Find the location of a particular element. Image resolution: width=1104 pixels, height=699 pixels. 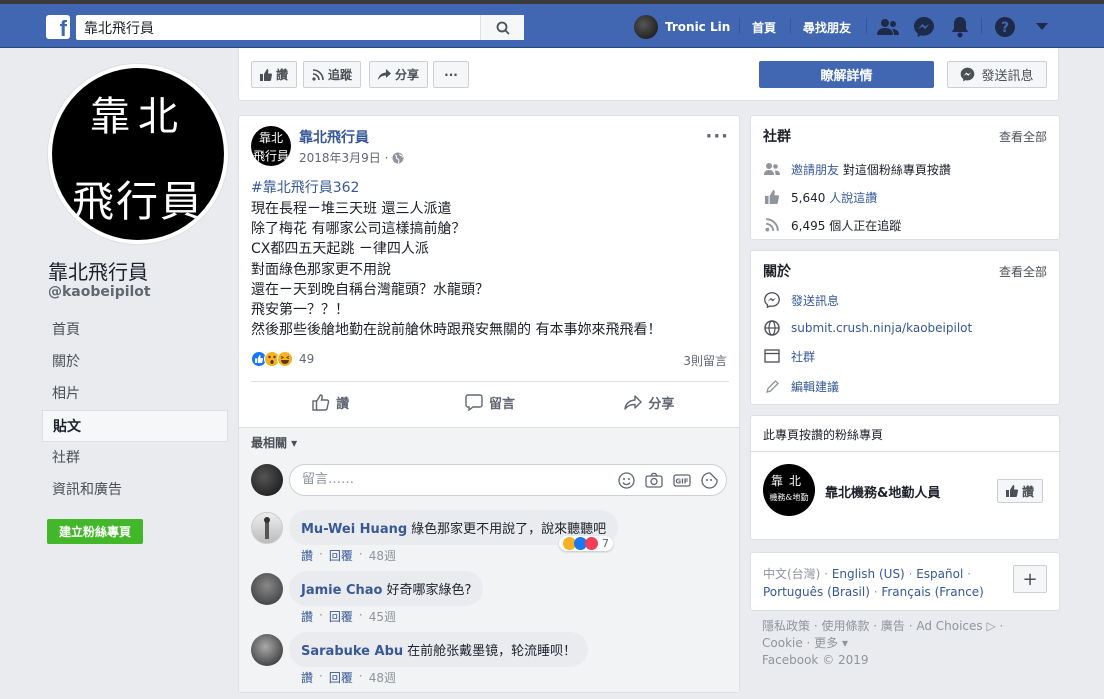

sidebar-item-photos: 相片 is located at coordinates (135, 394).